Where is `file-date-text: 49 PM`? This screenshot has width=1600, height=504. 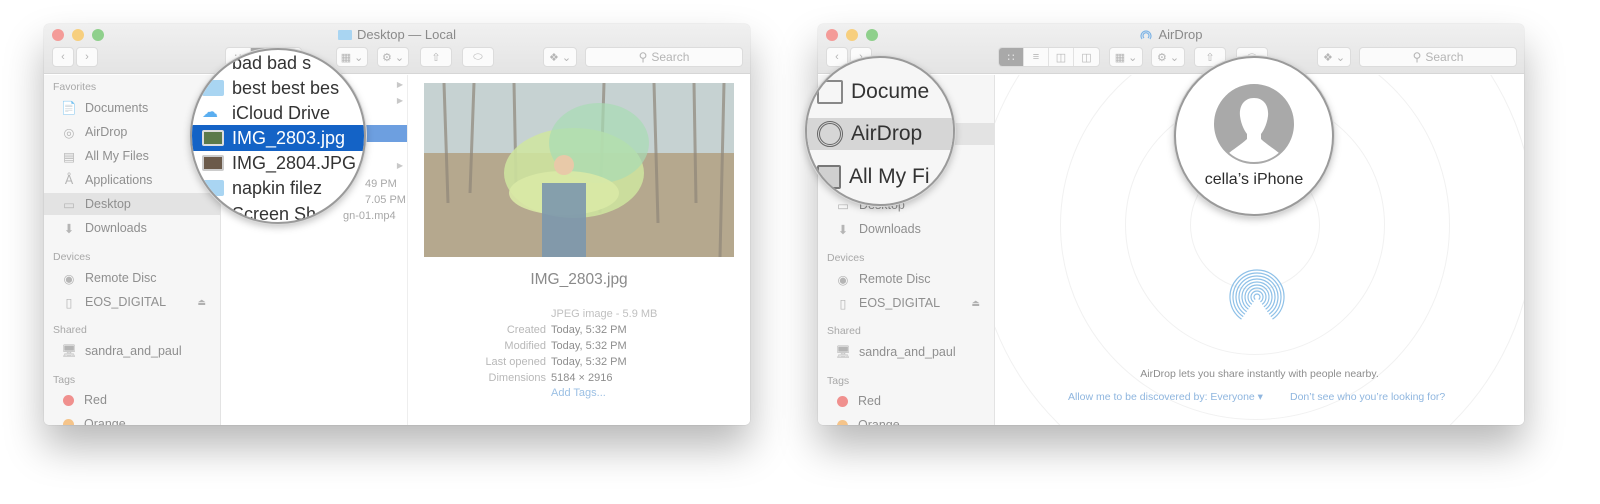
file-date-text: 49 PM is located at coordinates (381, 183).